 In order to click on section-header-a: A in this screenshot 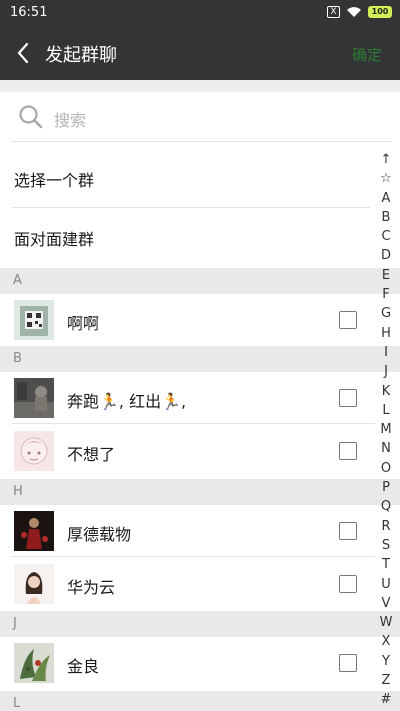, I will do `click(200, 281)`.